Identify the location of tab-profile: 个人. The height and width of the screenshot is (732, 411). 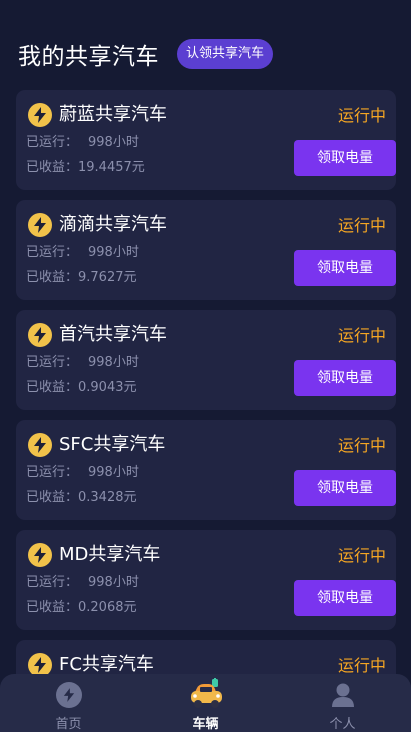
(343, 703).